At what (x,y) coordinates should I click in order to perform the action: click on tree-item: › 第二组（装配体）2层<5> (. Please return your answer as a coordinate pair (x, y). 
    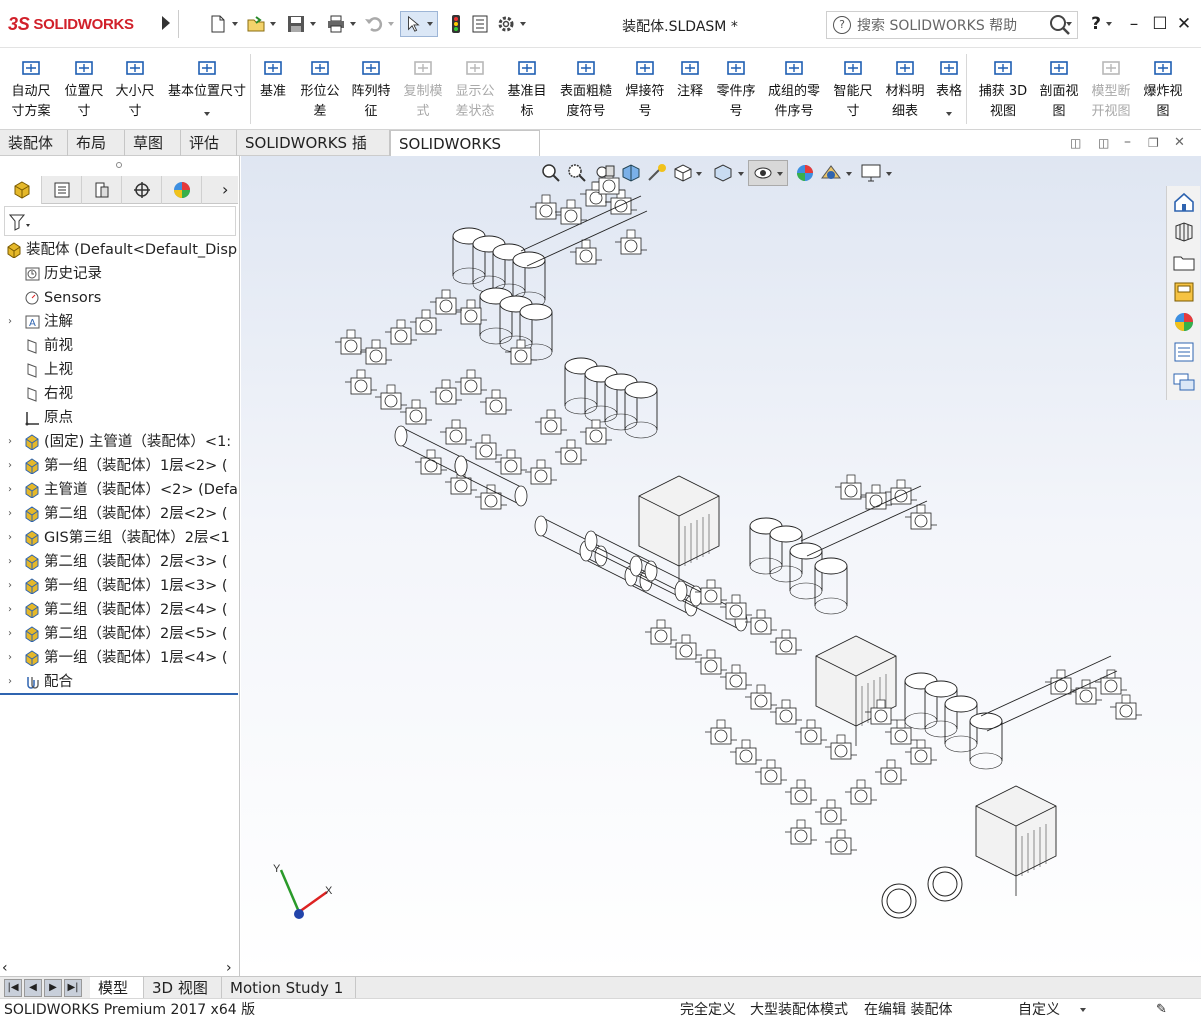
    Looking at the image, I should click on (119, 634).